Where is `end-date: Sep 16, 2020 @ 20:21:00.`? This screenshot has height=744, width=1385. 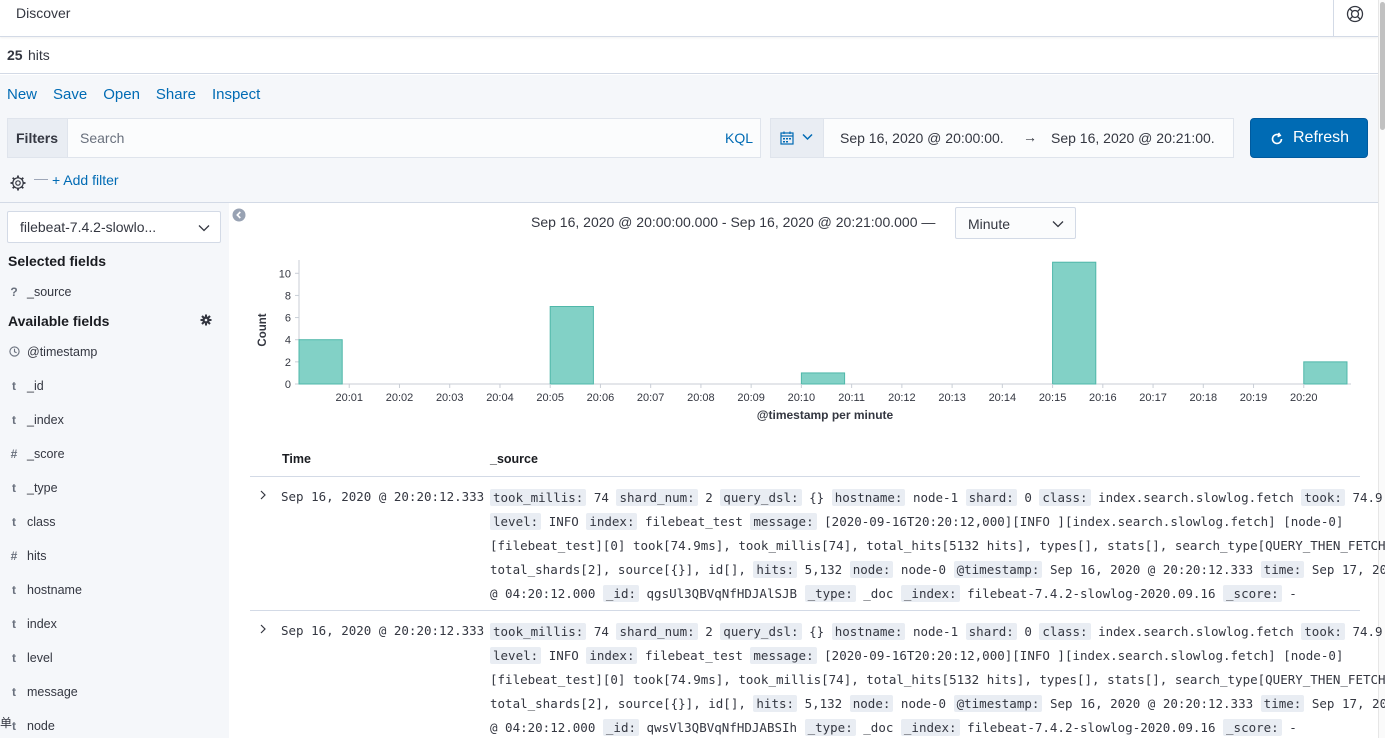 end-date: Sep 16, 2020 @ 20:21:00. is located at coordinates (1133, 138).